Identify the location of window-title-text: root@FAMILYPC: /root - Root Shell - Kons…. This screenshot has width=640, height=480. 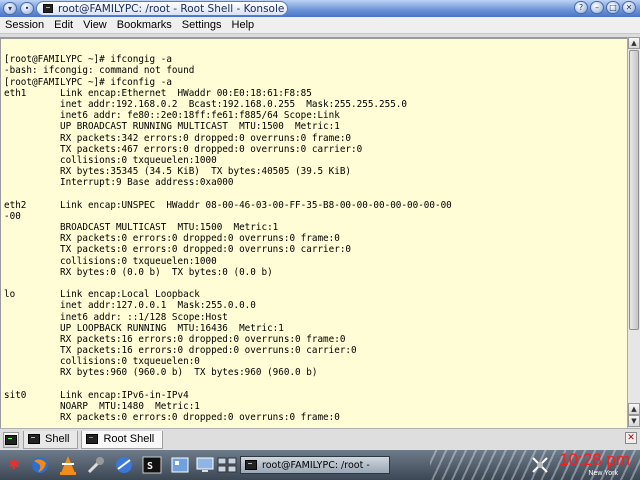
(171, 8).